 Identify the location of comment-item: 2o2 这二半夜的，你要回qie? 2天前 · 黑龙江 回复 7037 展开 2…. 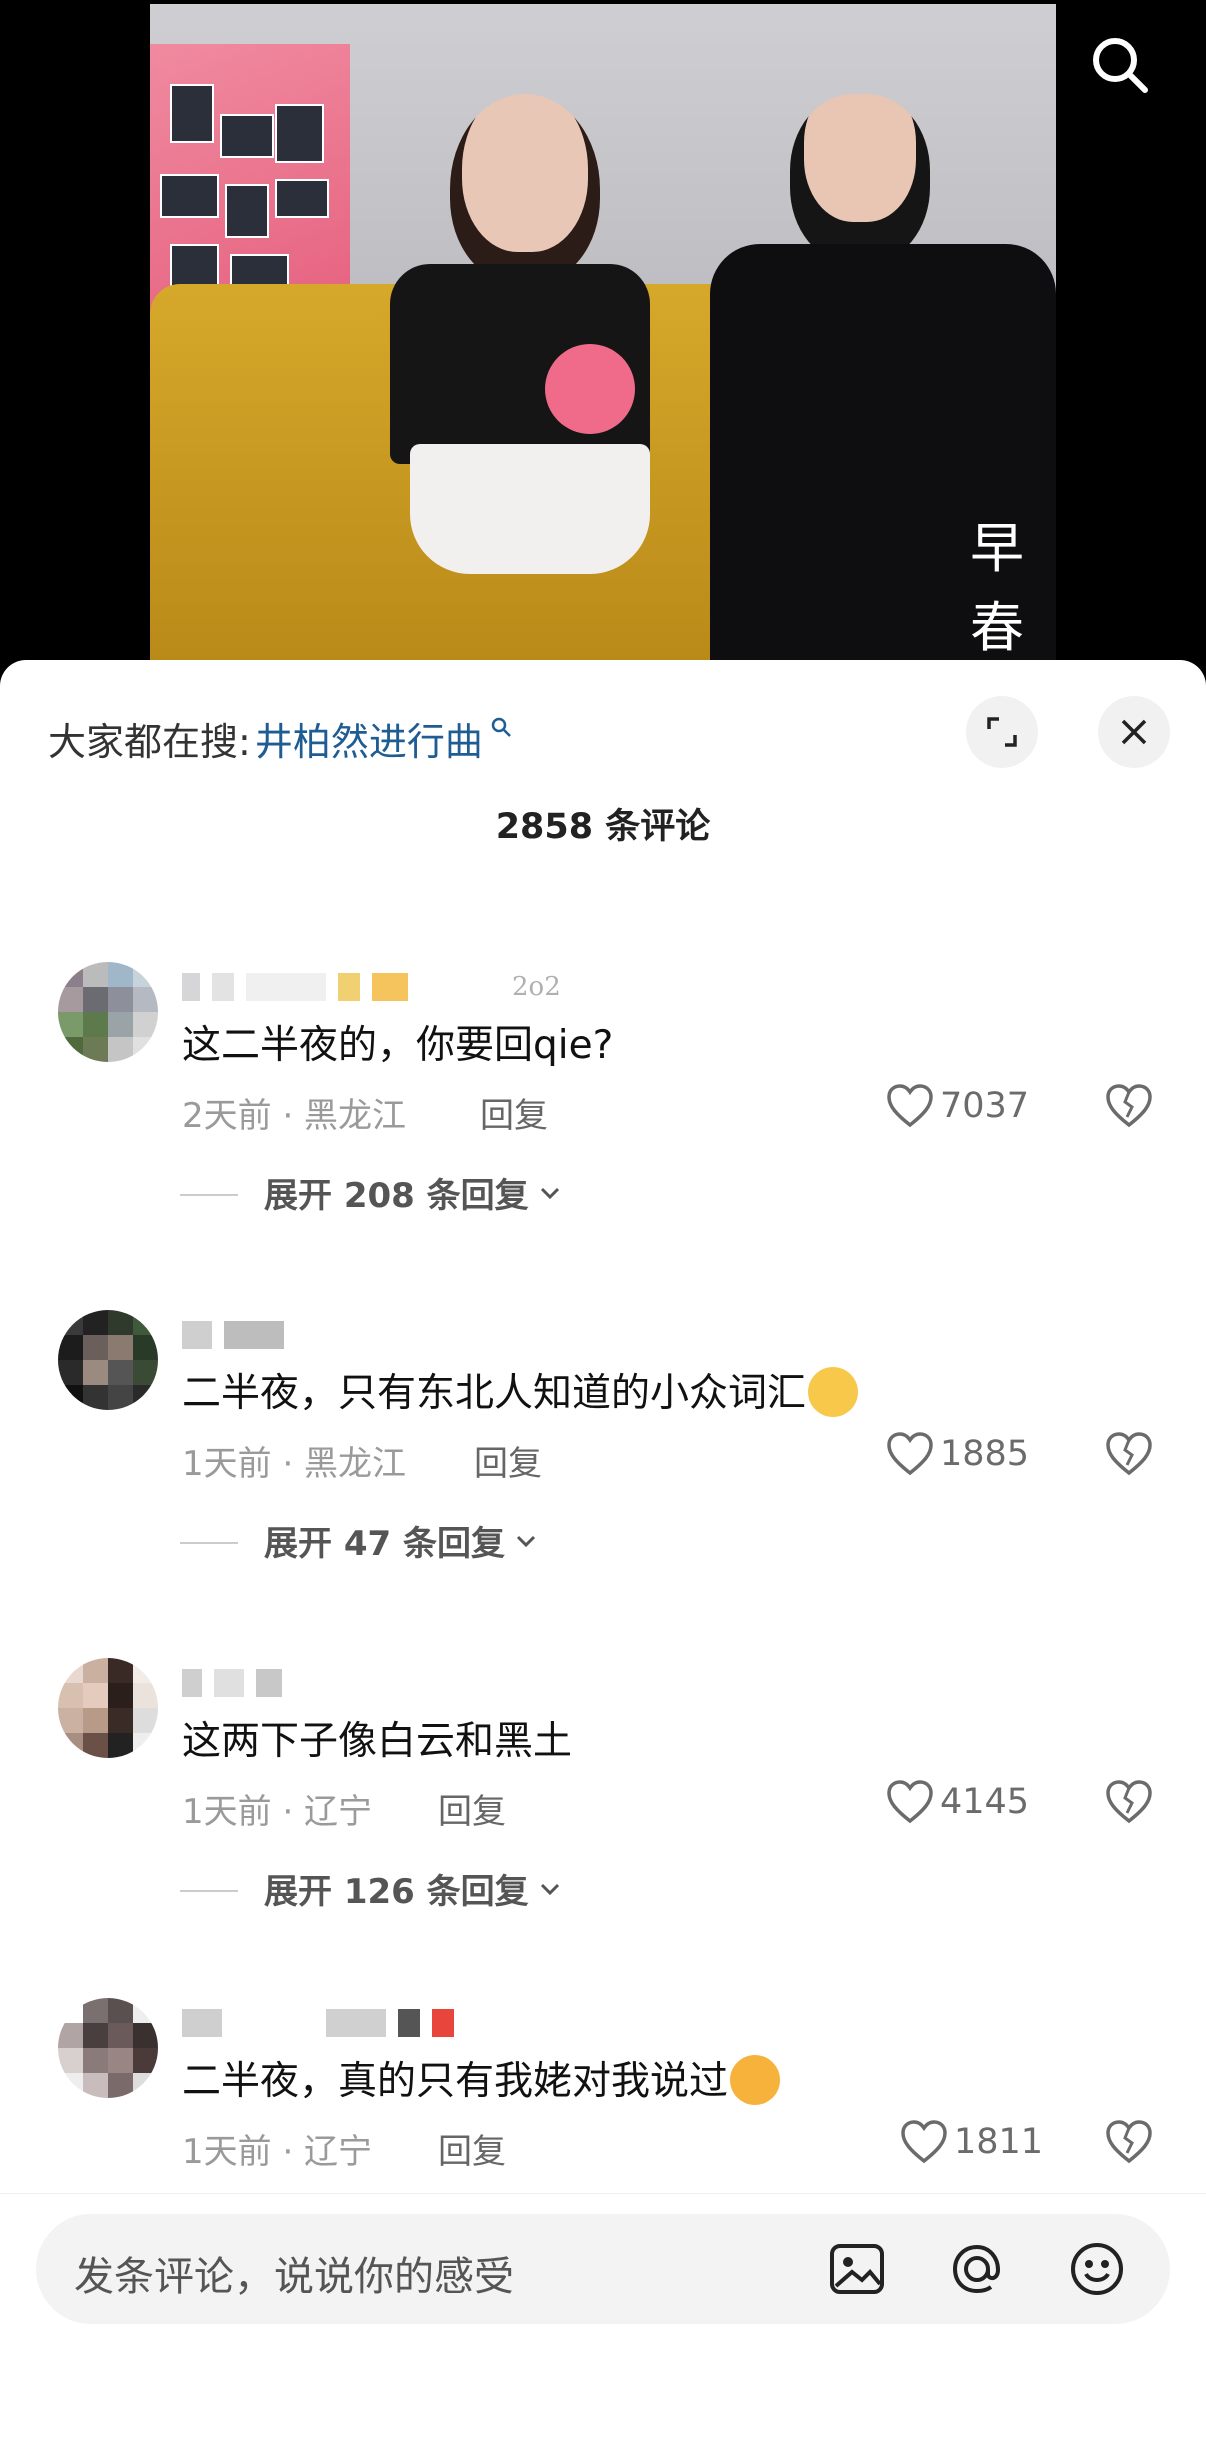
(603, 1089).